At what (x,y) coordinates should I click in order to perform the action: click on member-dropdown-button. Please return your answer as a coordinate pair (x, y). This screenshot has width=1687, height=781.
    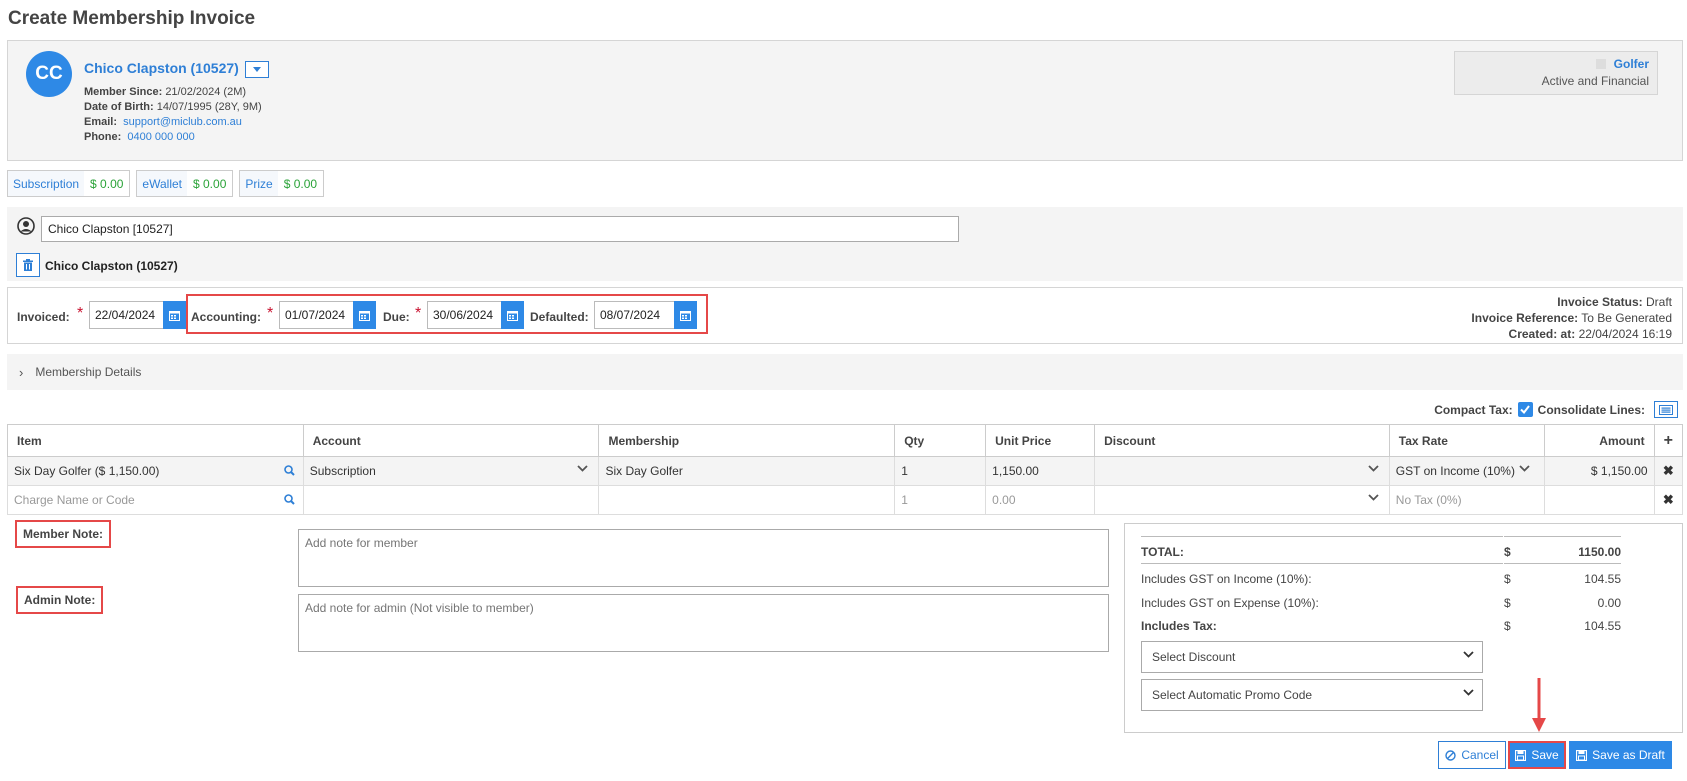
    Looking at the image, I should click on (257, 69).